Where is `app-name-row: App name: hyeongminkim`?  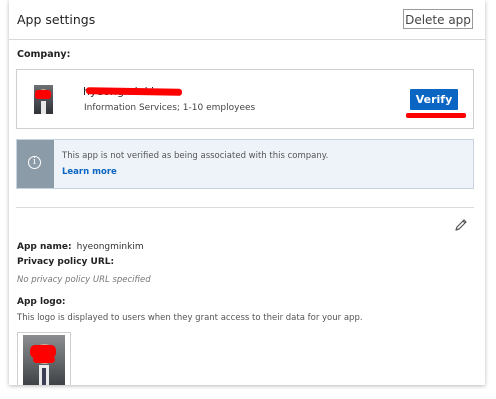
app-name-row: App name: hyeongminkim is located at coordinates (80, 243).